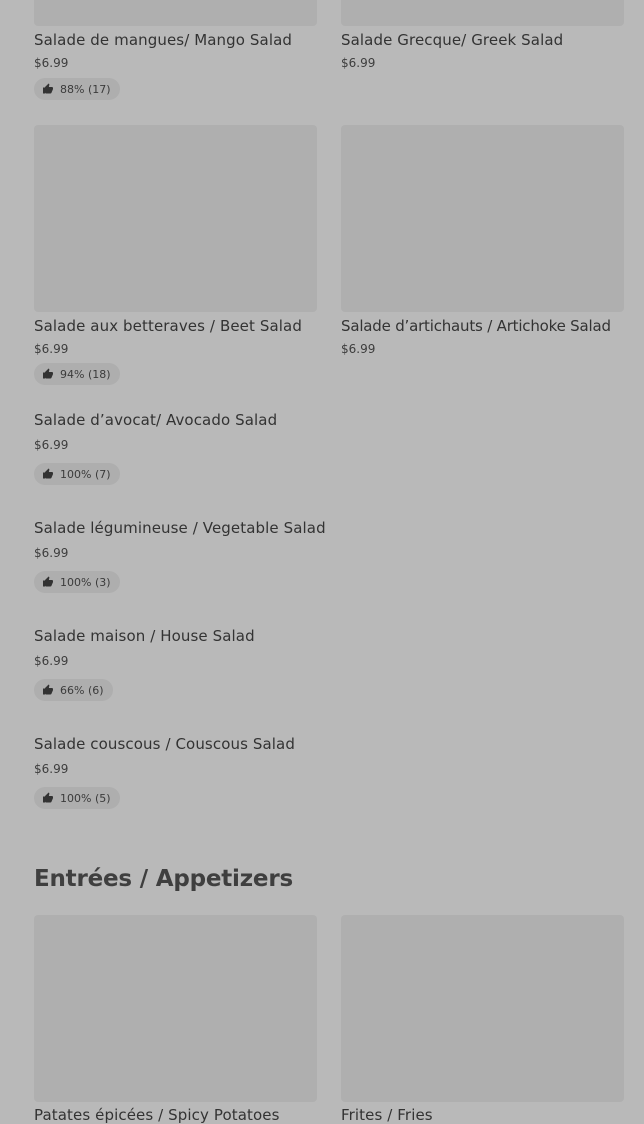  What do you see at coordinates (85, 374) in the screenshot?
I see `rating-text: 94% (18)` at bounding box center [85, 374].